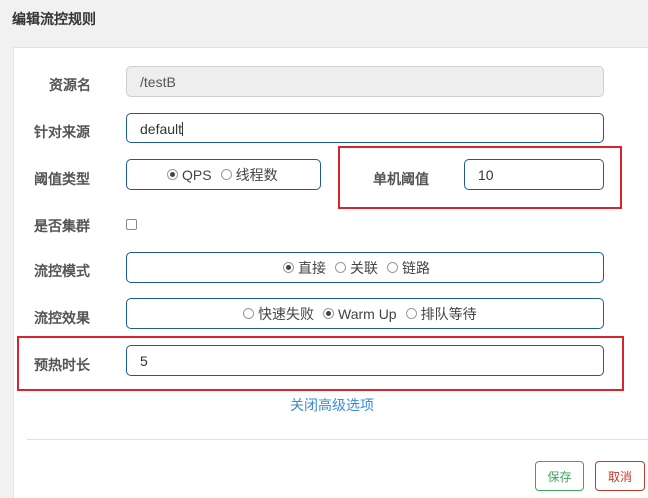 The image size is (648, 498). I want to click on single-threshold-input: 10, so click(534, 174).